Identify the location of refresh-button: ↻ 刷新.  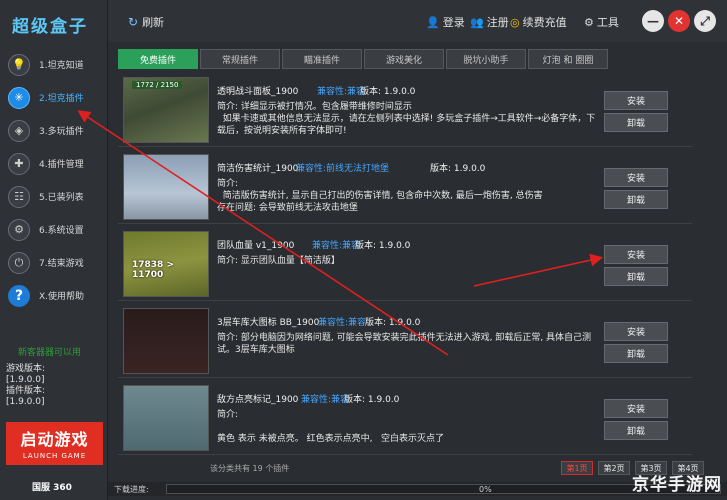
(146, 22).